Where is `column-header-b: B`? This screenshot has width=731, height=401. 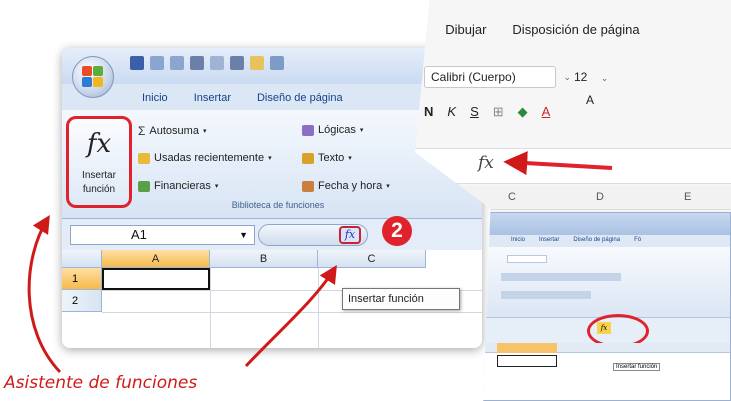 column-header-b: B is located at coordinates (264, 259).